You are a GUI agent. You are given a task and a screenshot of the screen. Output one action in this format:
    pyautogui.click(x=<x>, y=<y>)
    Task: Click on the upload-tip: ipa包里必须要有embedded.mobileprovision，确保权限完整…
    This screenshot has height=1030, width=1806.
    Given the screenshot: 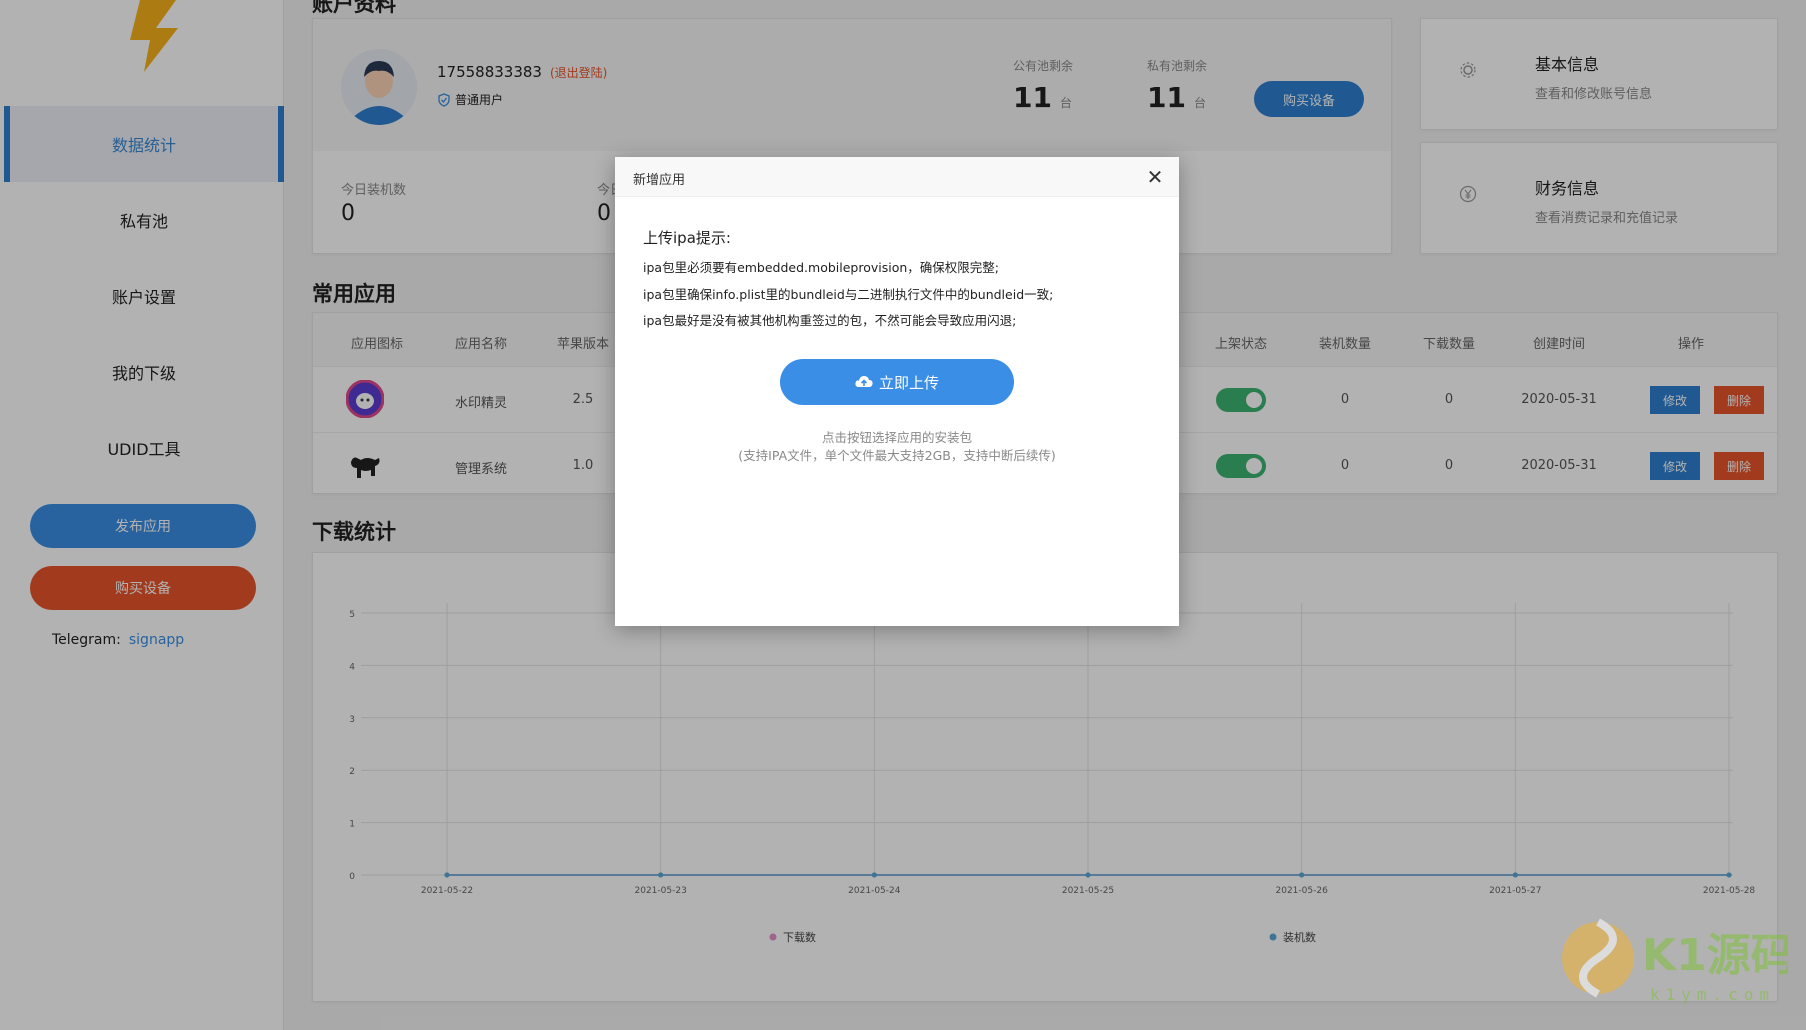 What is the action you would take?
    pyautogui.click(x=821, y=267)
    